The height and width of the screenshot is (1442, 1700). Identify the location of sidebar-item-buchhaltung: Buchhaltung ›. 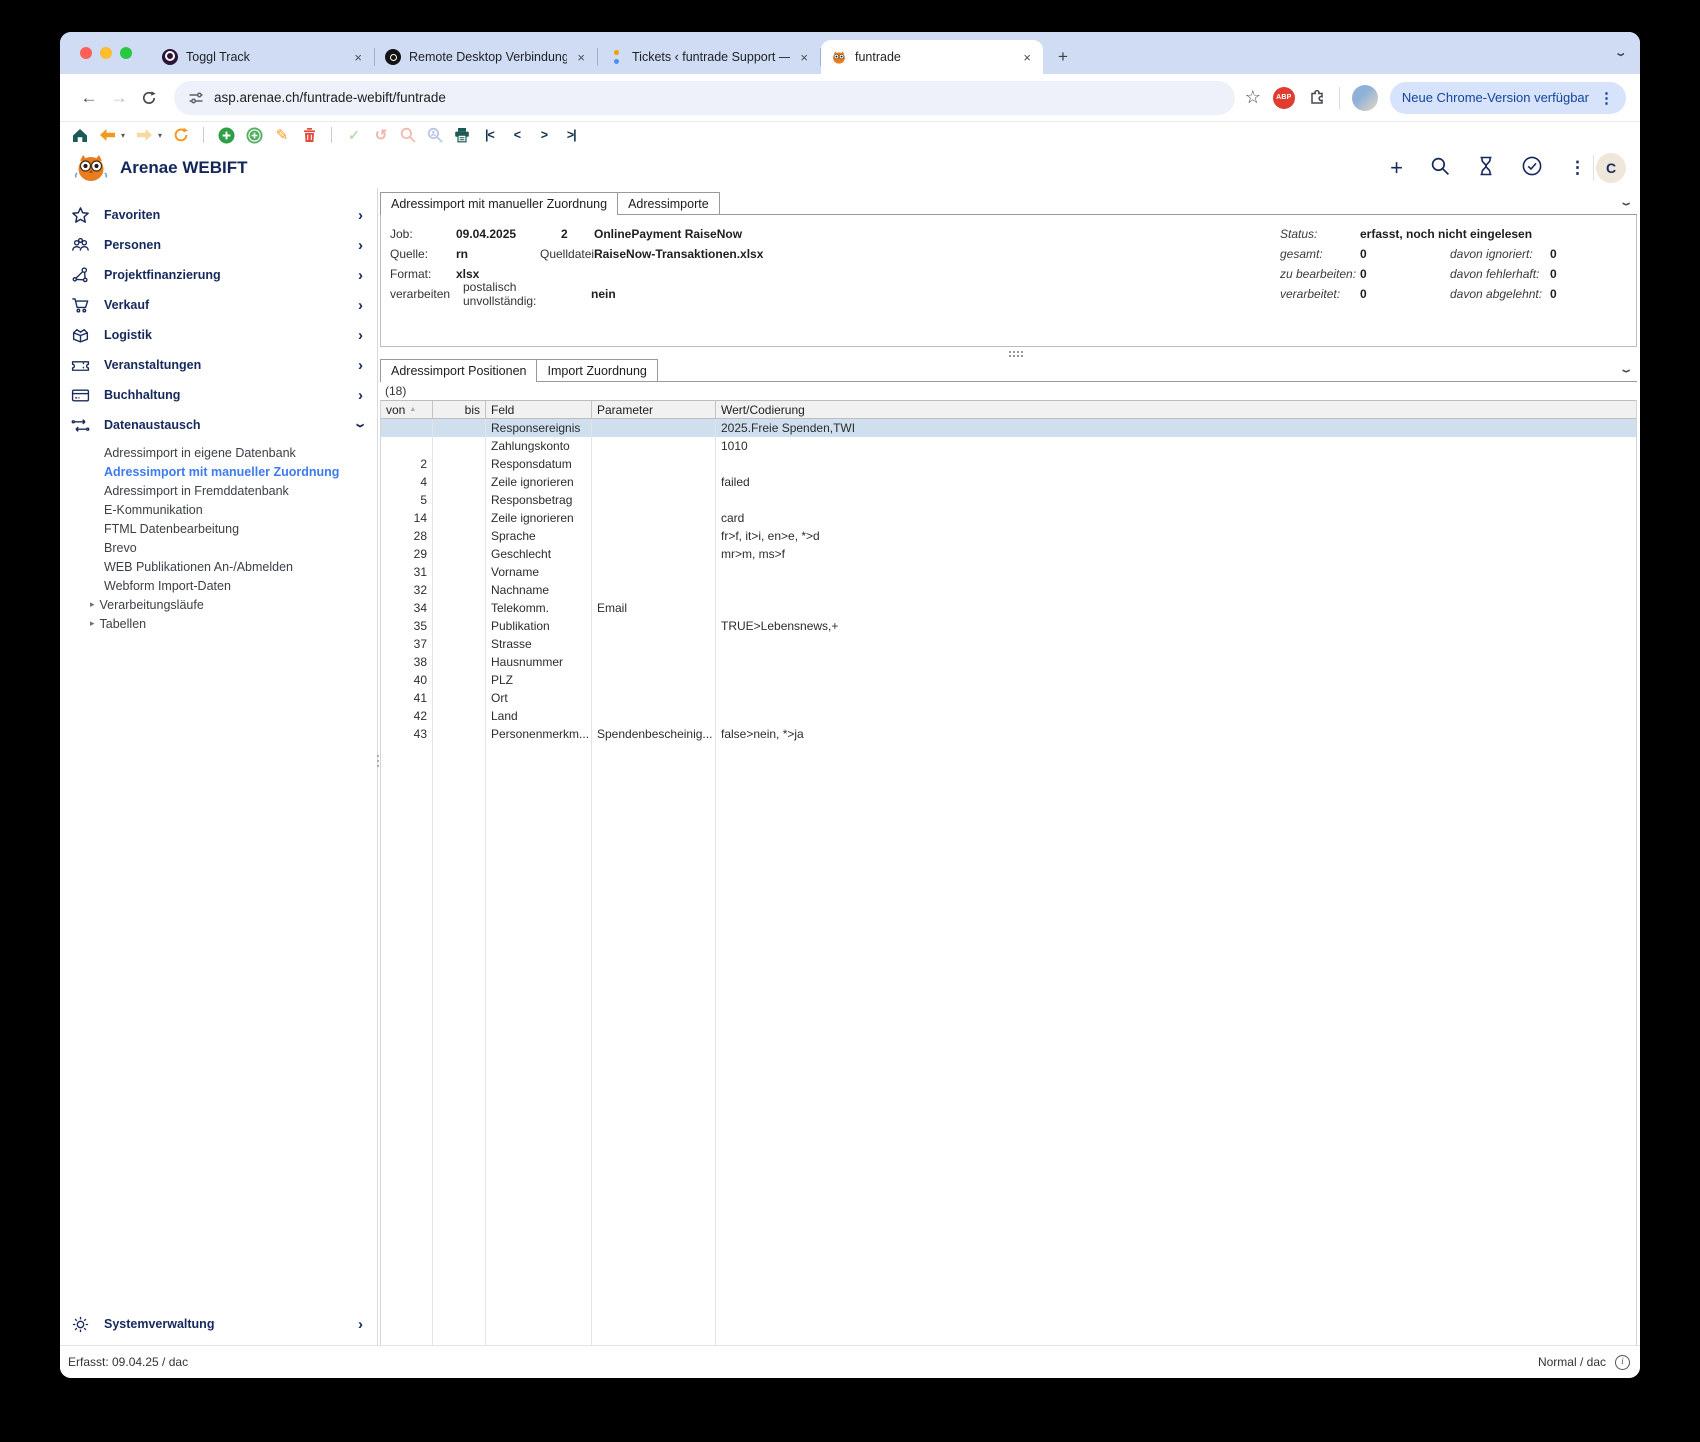
(218, 395).